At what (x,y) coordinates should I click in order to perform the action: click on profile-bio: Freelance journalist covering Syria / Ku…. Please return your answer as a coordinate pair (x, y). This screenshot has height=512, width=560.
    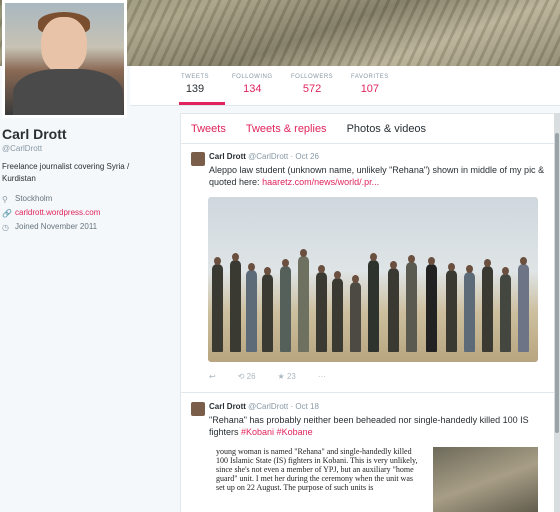
    Looking at the image, I should click on (66, 172).